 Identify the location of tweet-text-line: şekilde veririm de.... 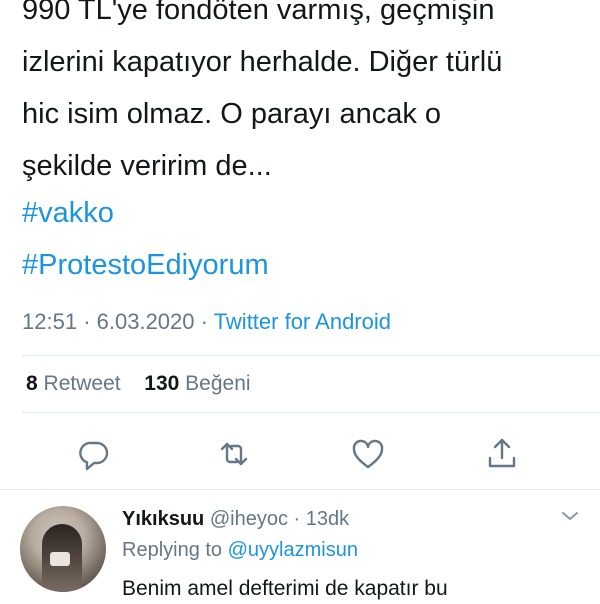
(147, 166).